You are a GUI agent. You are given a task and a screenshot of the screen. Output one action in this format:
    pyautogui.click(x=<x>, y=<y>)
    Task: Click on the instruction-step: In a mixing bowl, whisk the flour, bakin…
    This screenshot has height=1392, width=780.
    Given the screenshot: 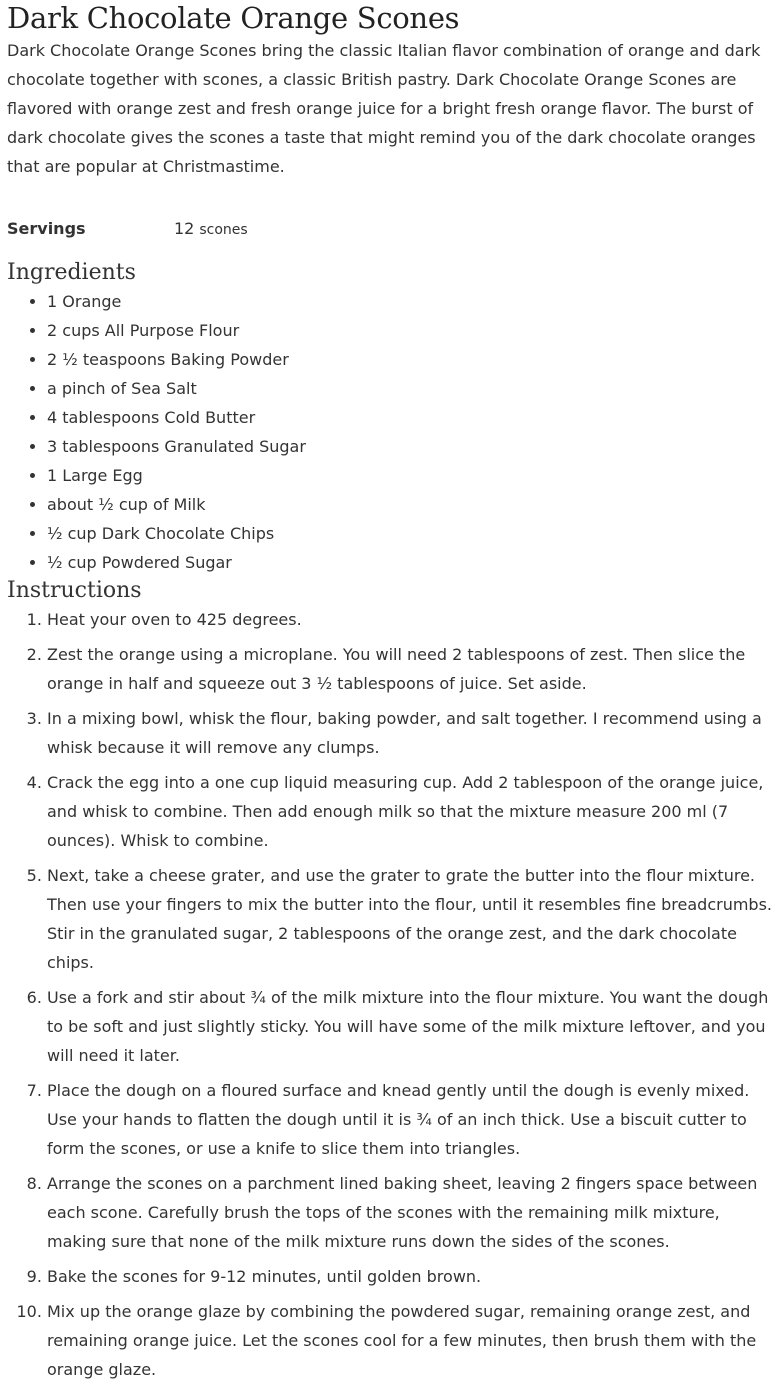 What is the action you would take?
    pyautogui.click(x=409, y=733)
    